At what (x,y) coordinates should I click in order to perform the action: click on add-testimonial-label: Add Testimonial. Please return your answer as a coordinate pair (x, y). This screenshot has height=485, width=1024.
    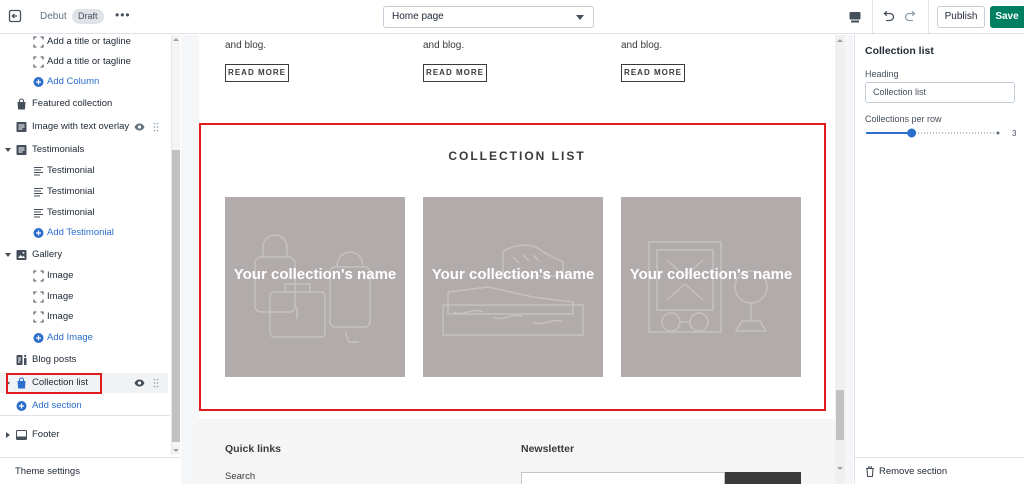
    Looking at the image, I should click on (80, 232).